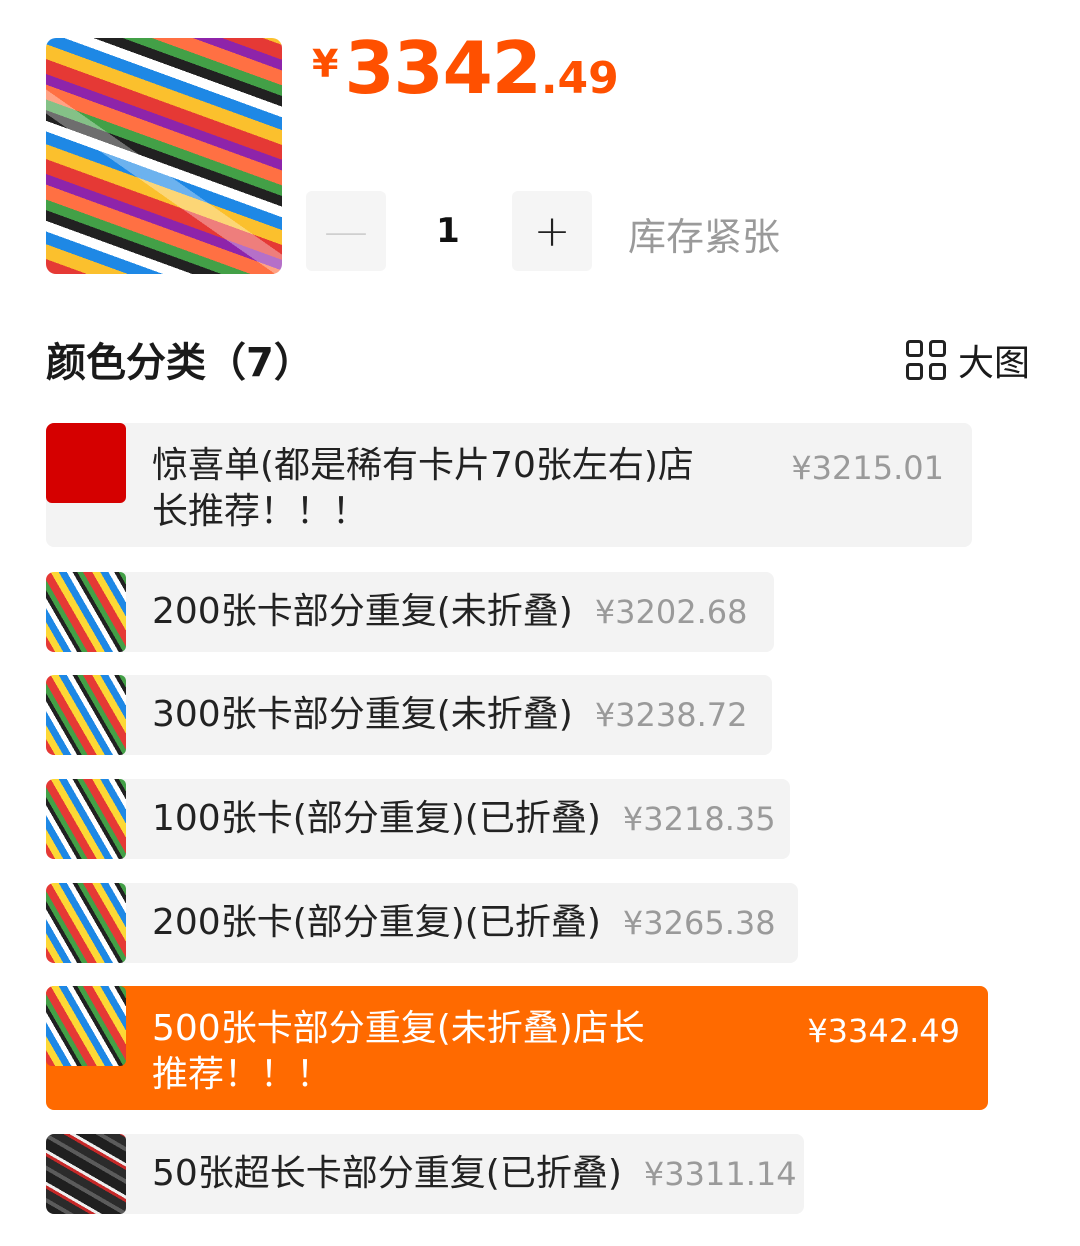 The image size is (1080, 1246). Describe the element at coordinates (362, 611) in the screenshot. I see `option-name: 200张卡部分重复(未折叠)` at that location.